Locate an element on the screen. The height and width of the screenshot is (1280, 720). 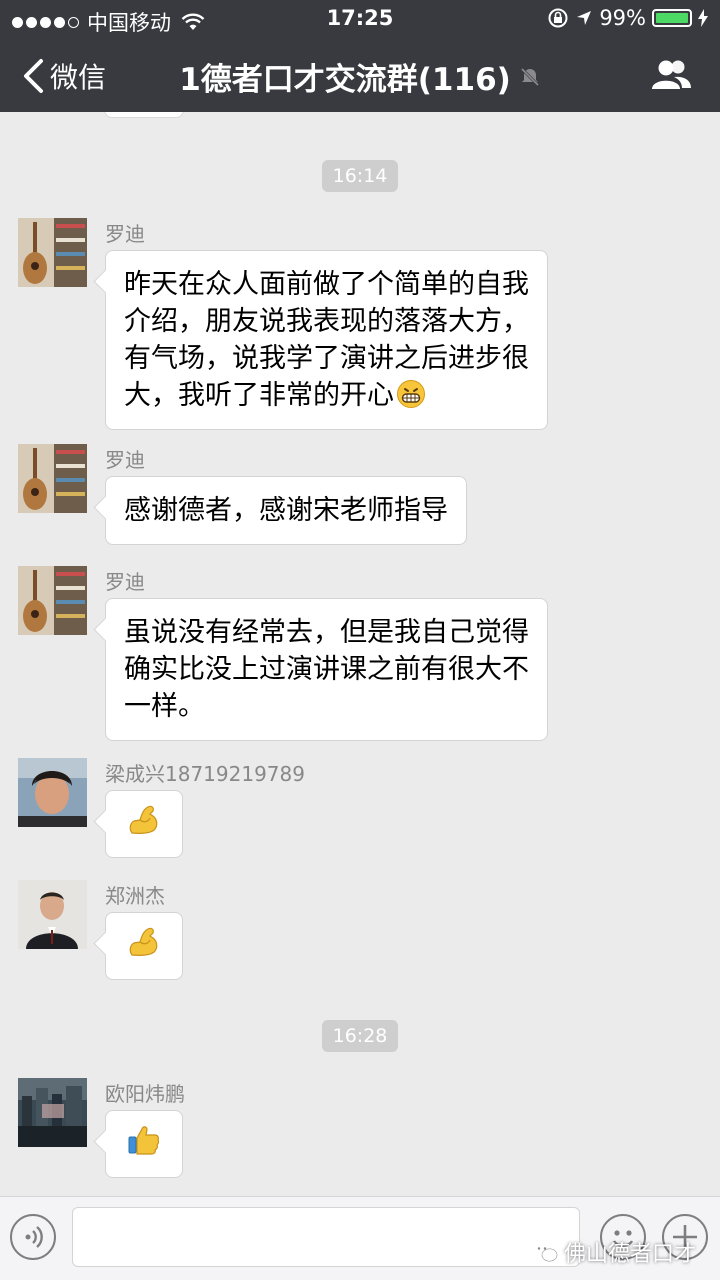
timestamp: 16:28 is located at coordinates (360, 1036).